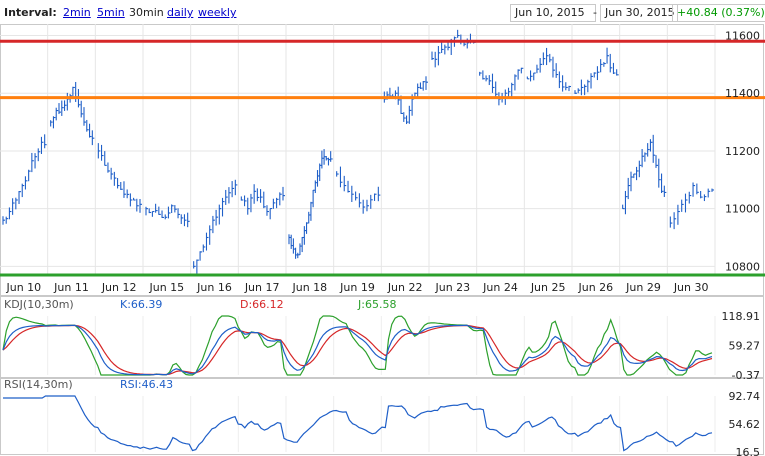 The height and width of the screenshot is (456, 765). Describe the element at coordinates (71, 287) in the screenshot. I see `x-tick-label: Jun 11` at that location.